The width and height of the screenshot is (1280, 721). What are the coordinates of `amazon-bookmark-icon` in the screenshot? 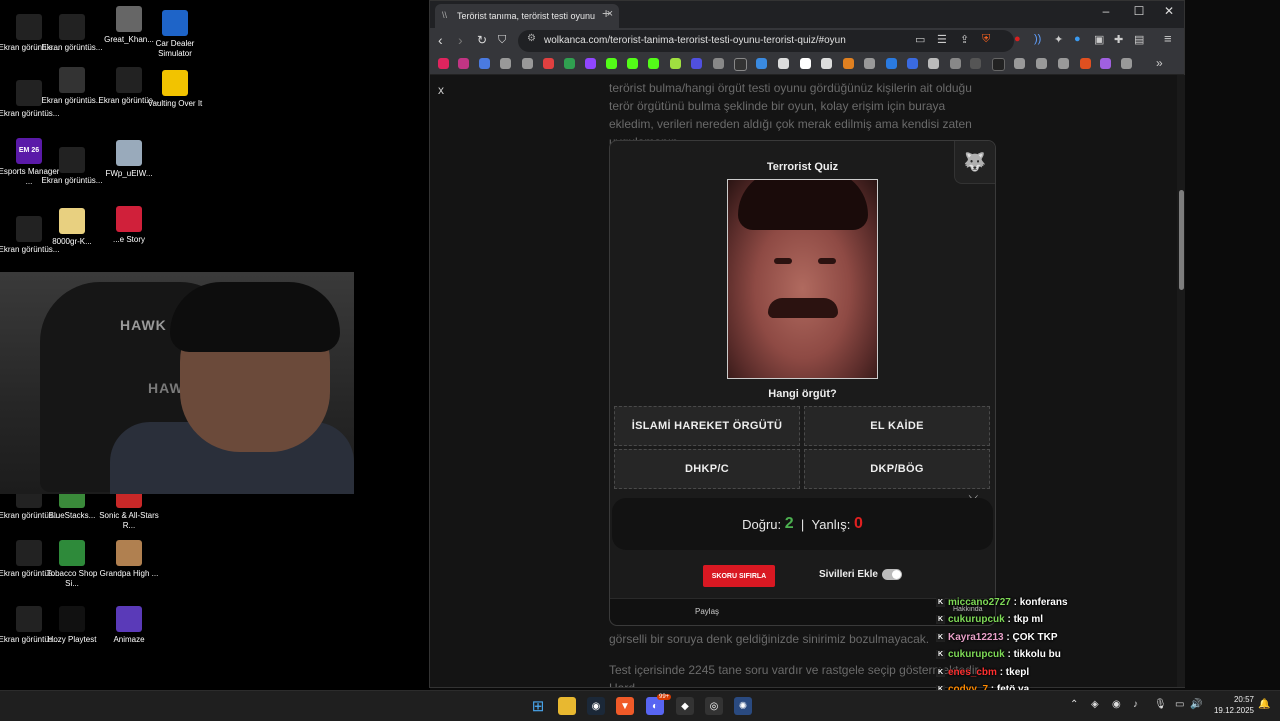 It's located at (826, 63).